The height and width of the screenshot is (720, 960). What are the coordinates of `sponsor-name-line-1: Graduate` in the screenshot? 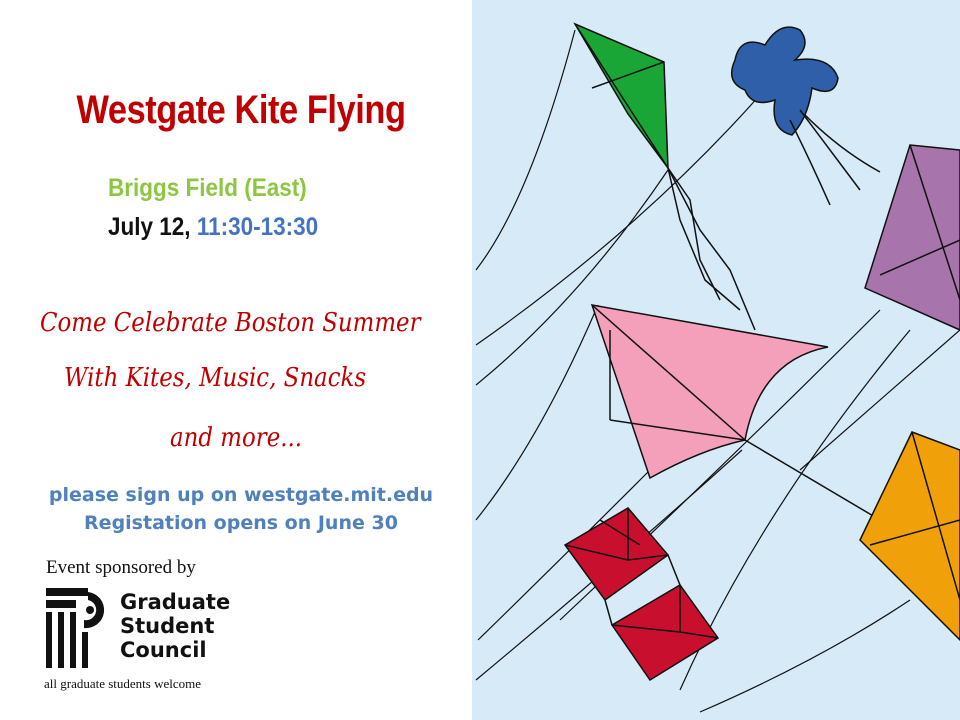 It's located at (175, 602).